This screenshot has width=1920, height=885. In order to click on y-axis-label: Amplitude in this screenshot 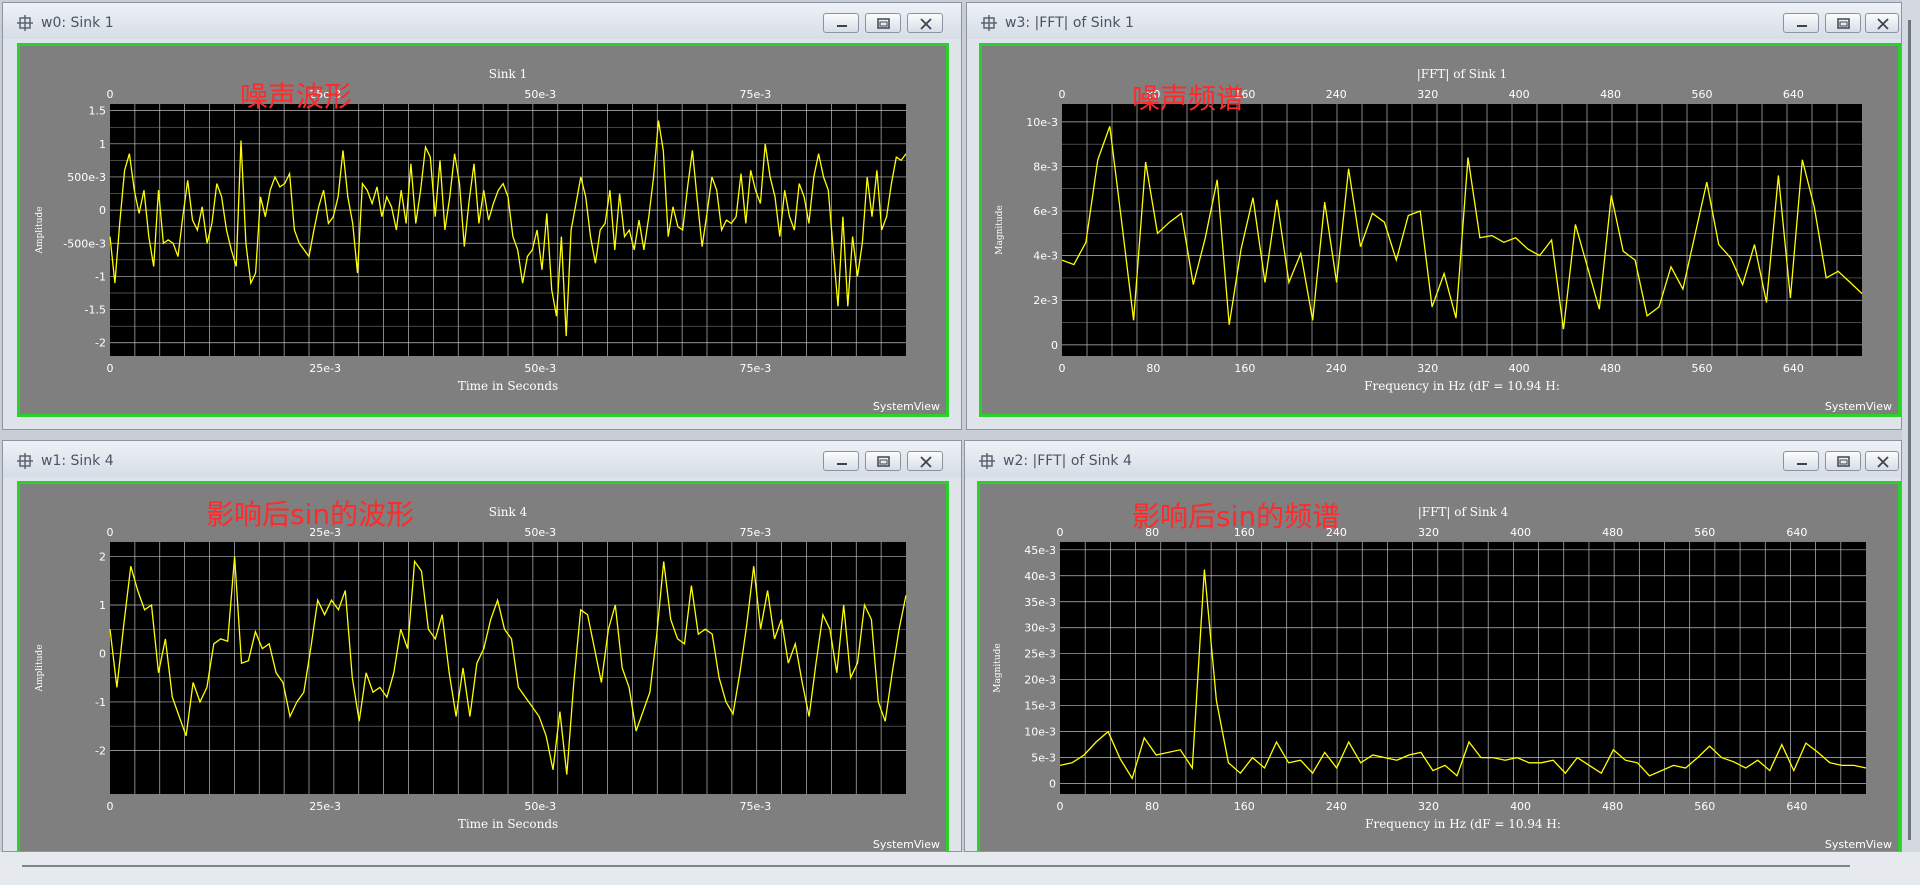, I will do `click(40, 668)`.